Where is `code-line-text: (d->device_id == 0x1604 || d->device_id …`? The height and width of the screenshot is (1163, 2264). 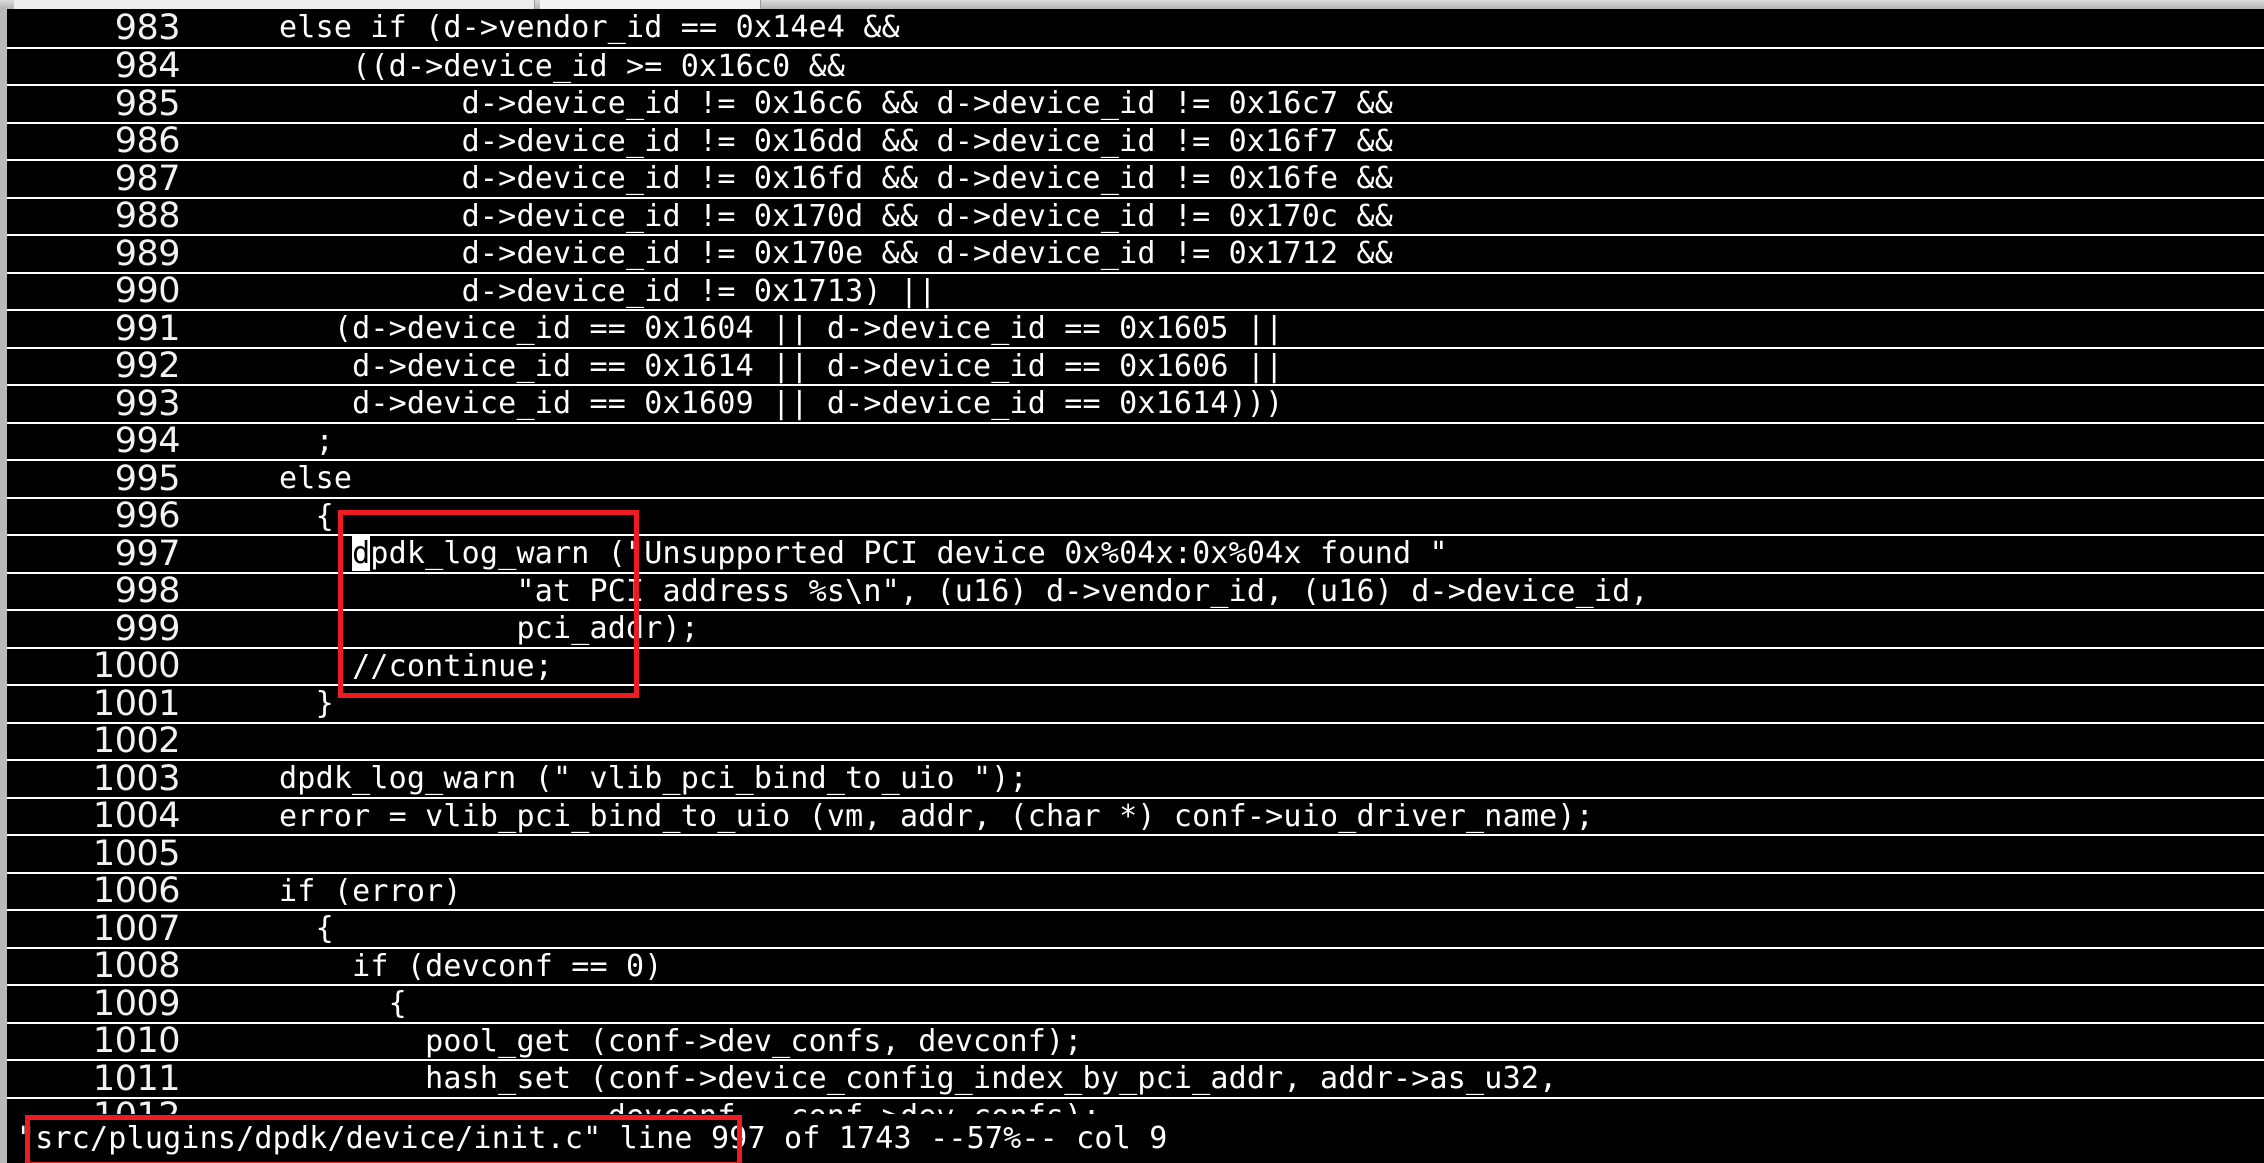 code-line-text: (d->device_id == 0x1604 || d->device_id … is located at coordinates (1228, 328).